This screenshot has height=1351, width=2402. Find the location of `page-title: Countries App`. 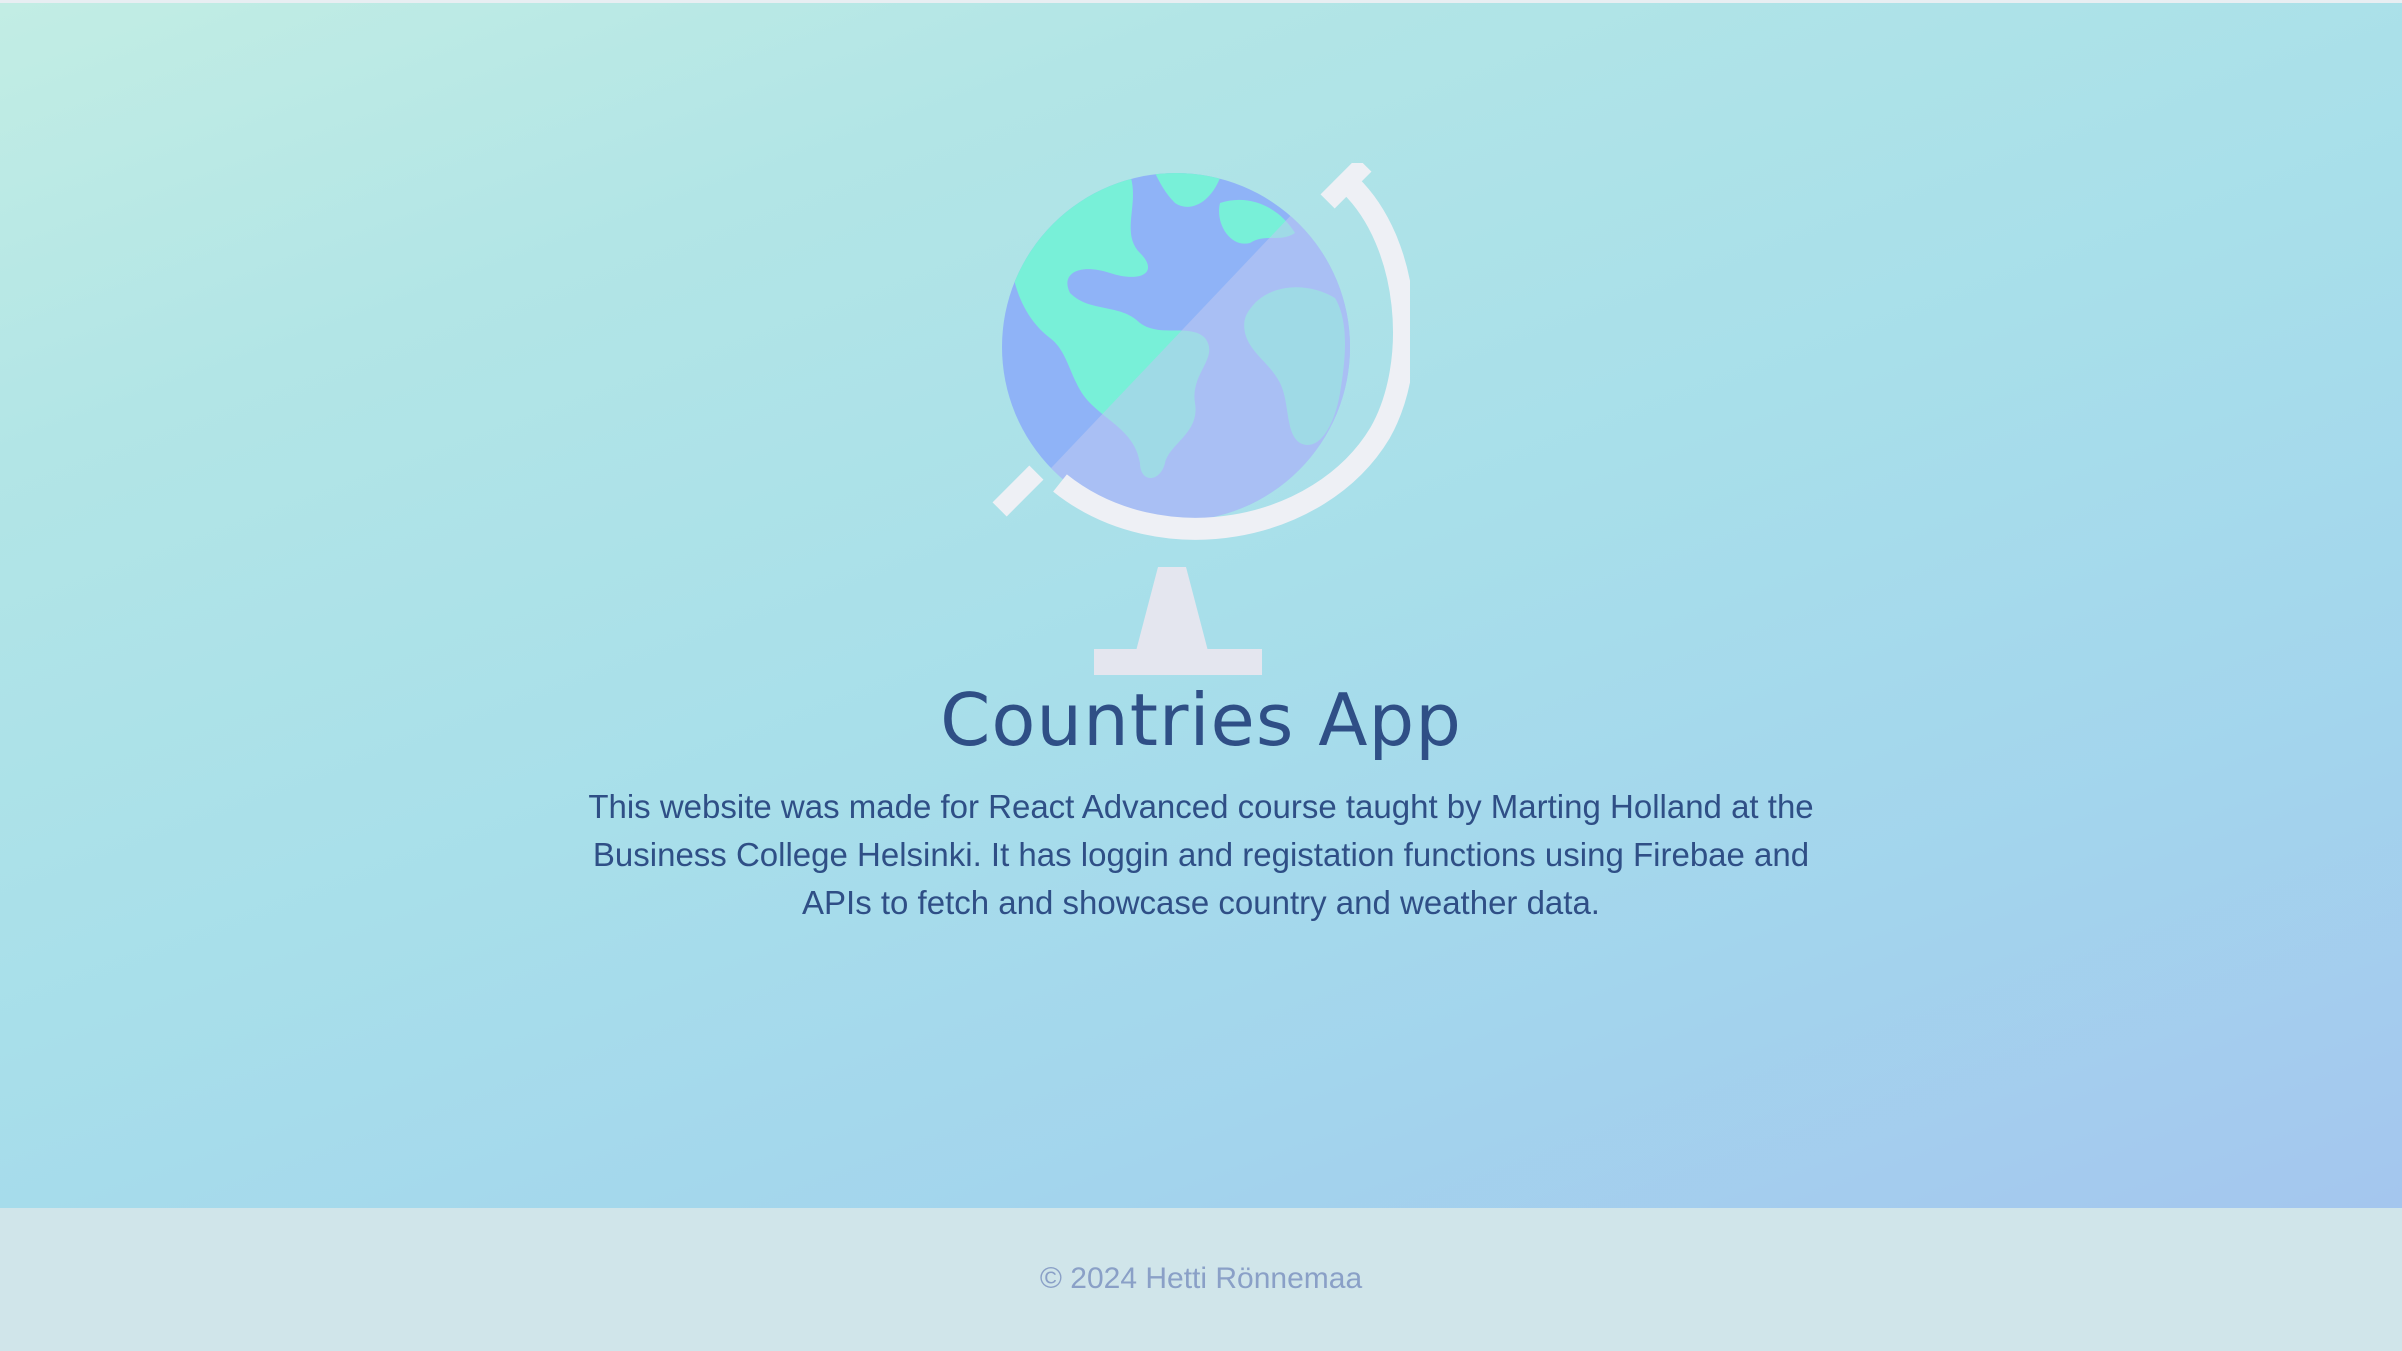

page-title: Countries App is located at coordinates (1201, 720).